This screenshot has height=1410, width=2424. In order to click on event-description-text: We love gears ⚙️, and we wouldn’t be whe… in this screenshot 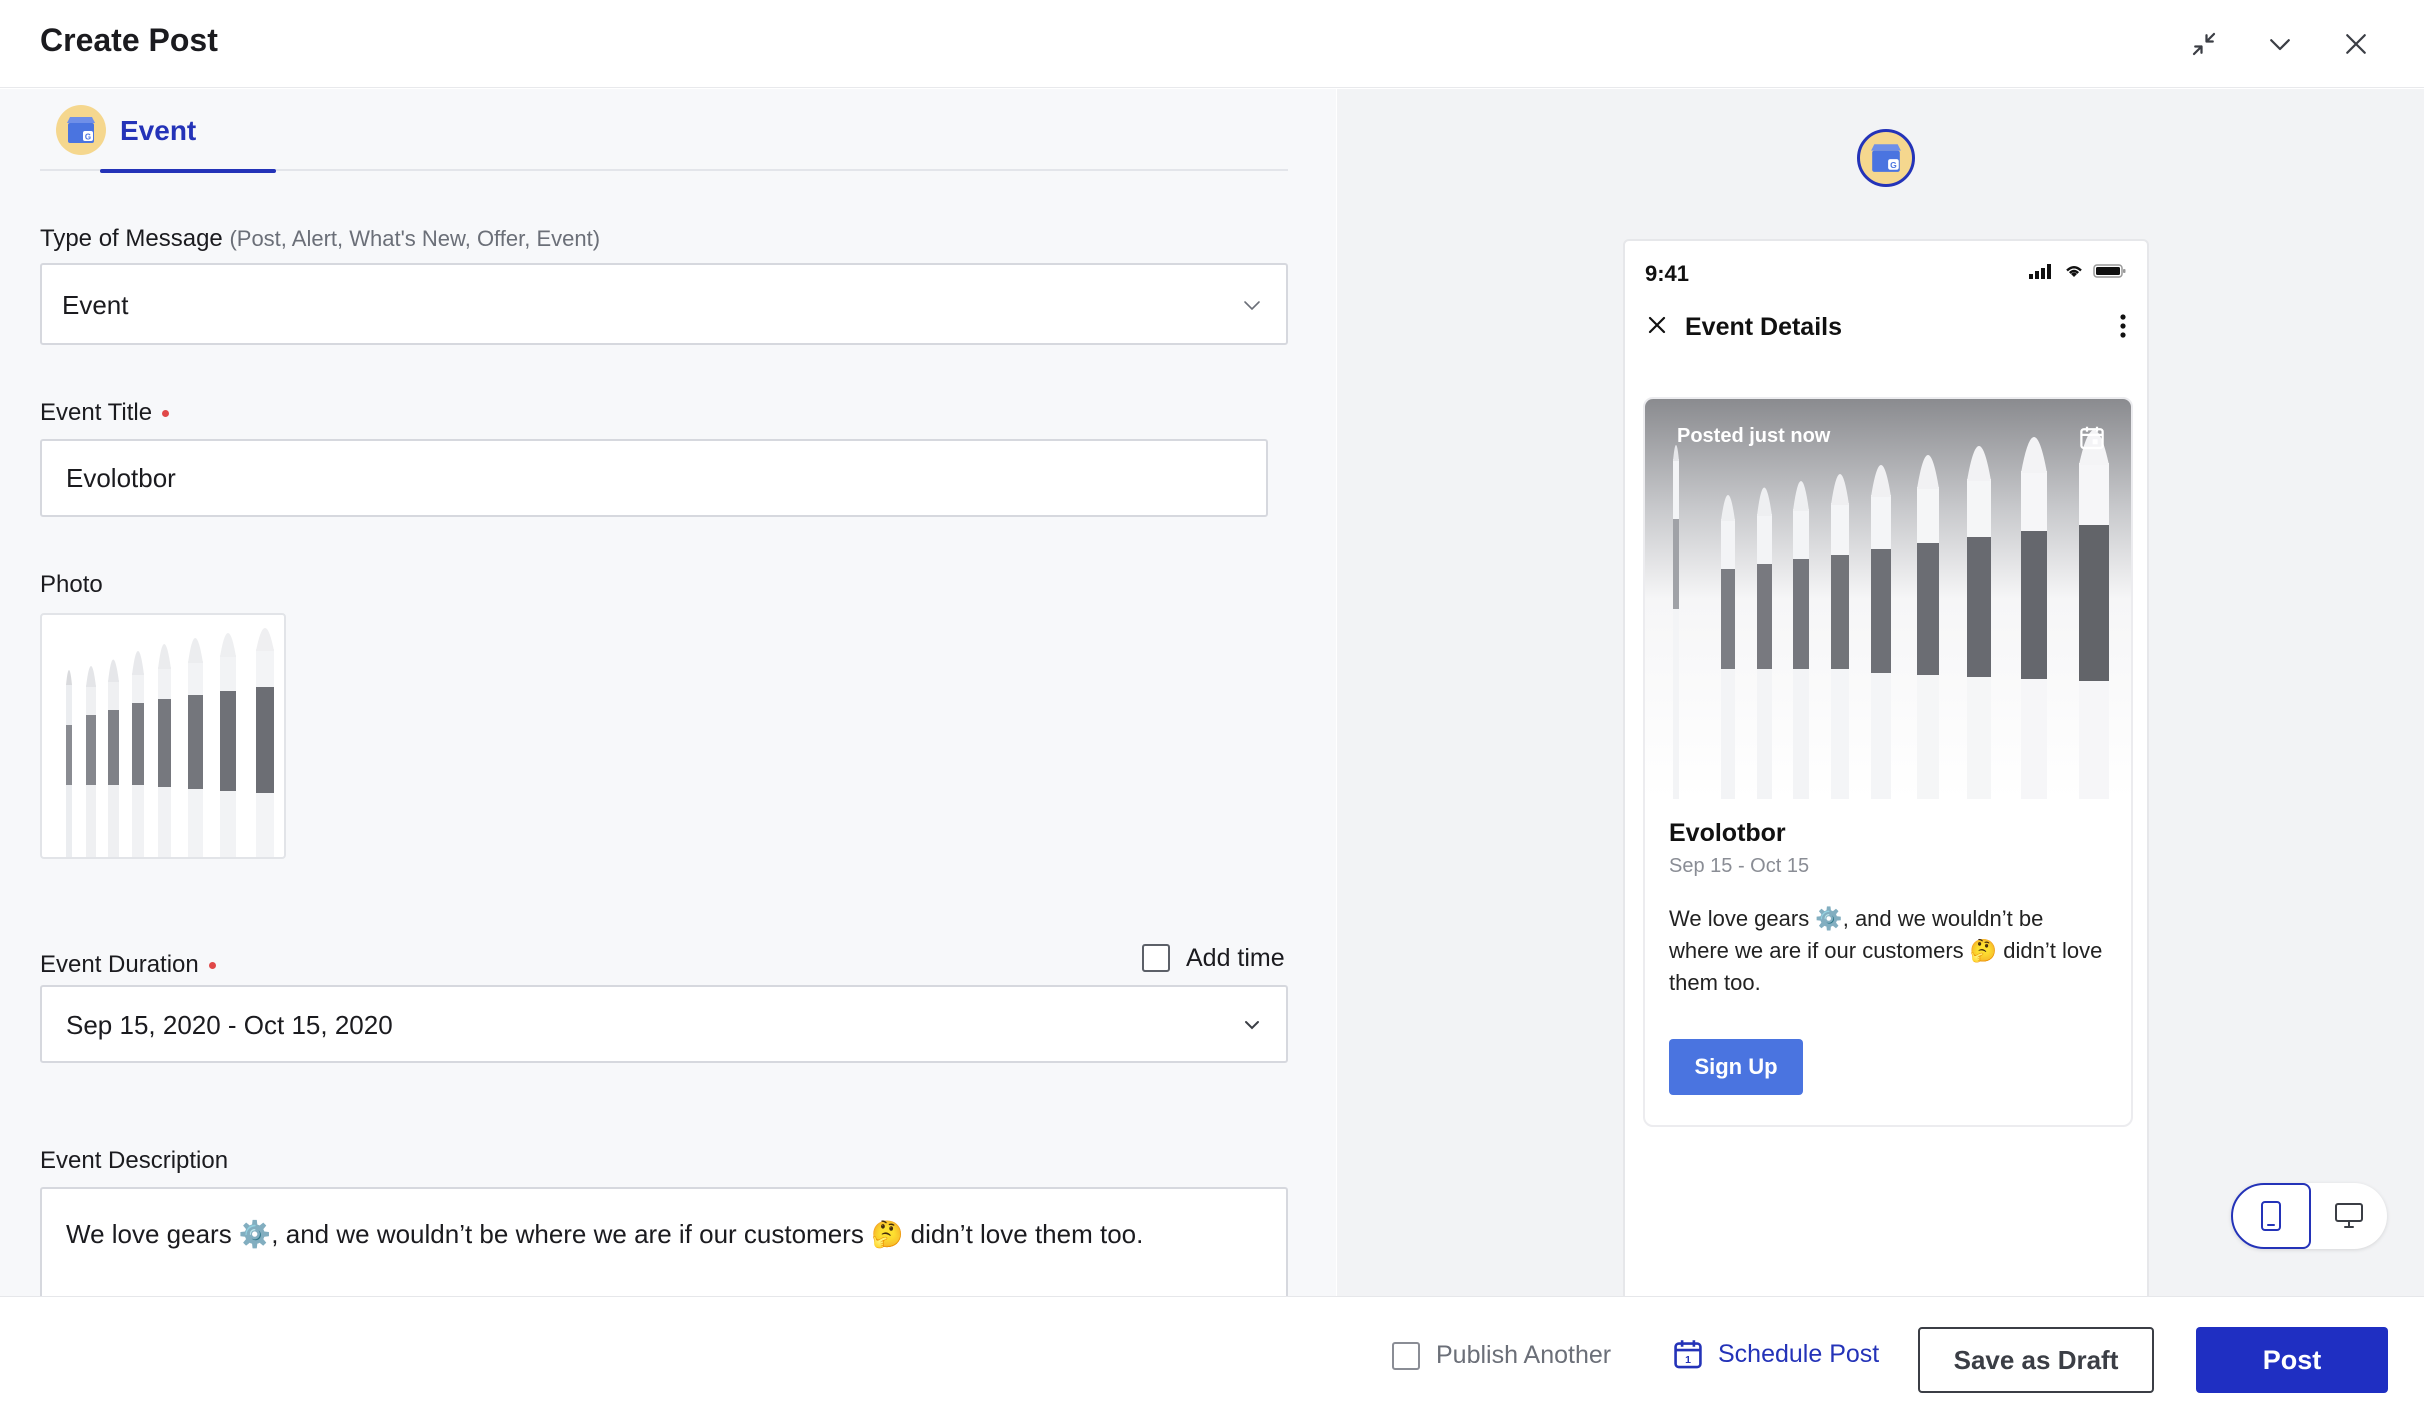, I will do `click(604, 1234)`.